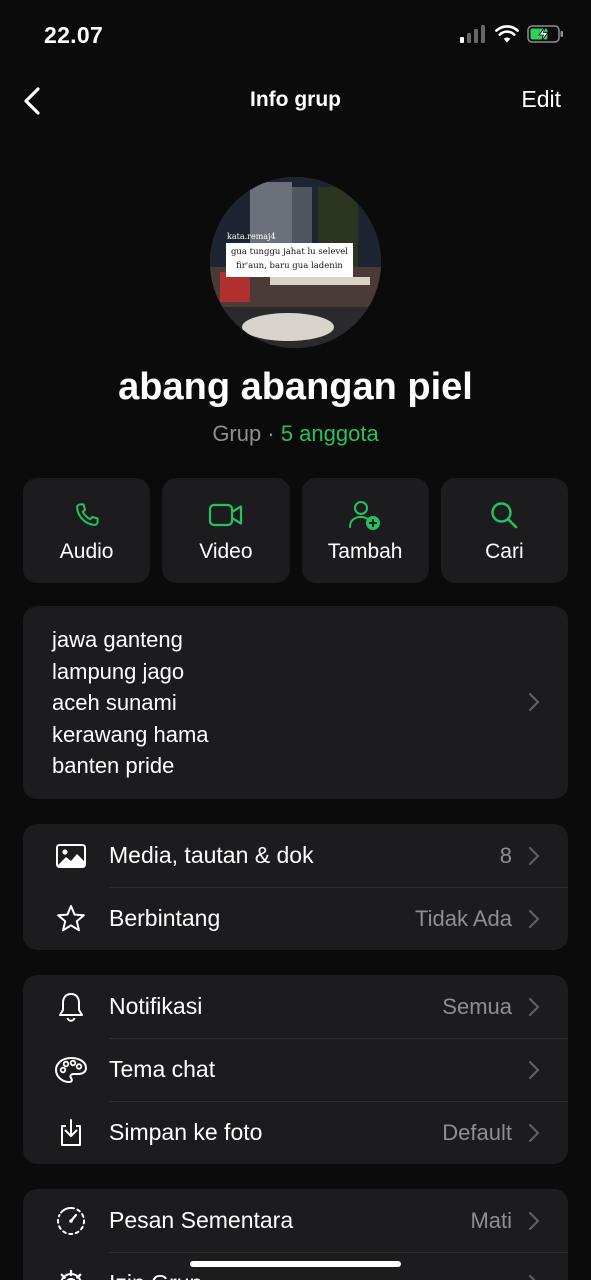 The height and width of the screenshot is (1280, 591). I want to click on chat-theme-row: Tema chat, so click(295, 1069).